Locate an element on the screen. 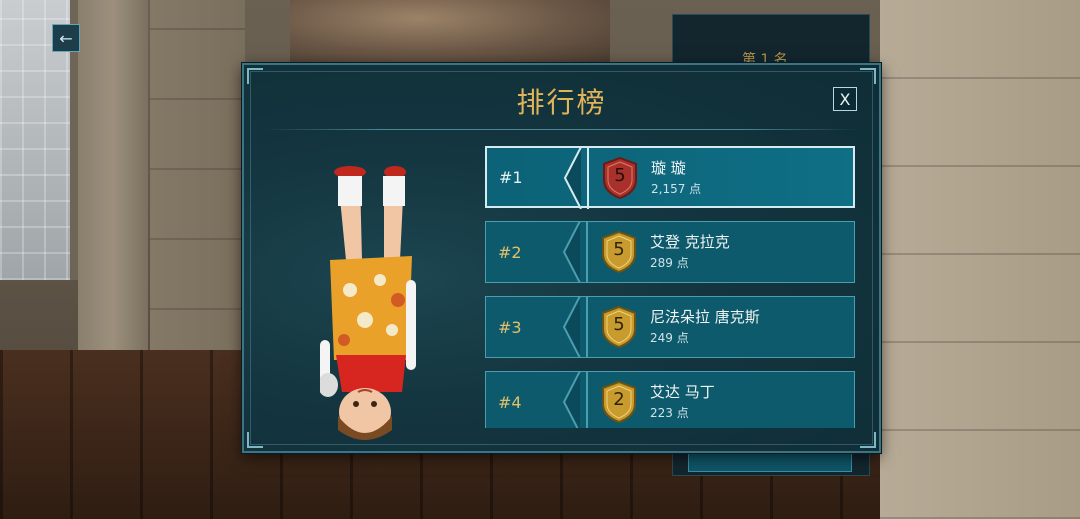 Image resolution: width=1080 pixels, height=519 pixels. wall-painting is located at coordinates (450, 31).